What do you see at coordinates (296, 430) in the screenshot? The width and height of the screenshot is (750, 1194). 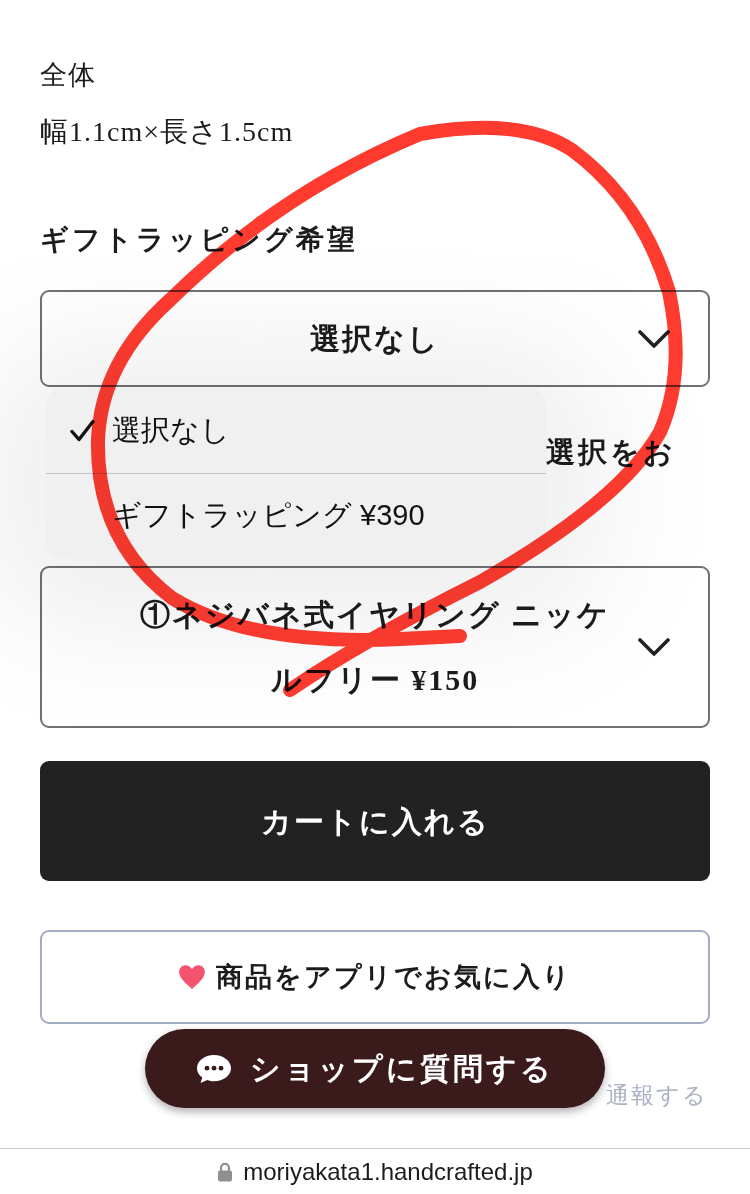 I see `dropdown-option: 選択なし` at bounding box center [296, 430].